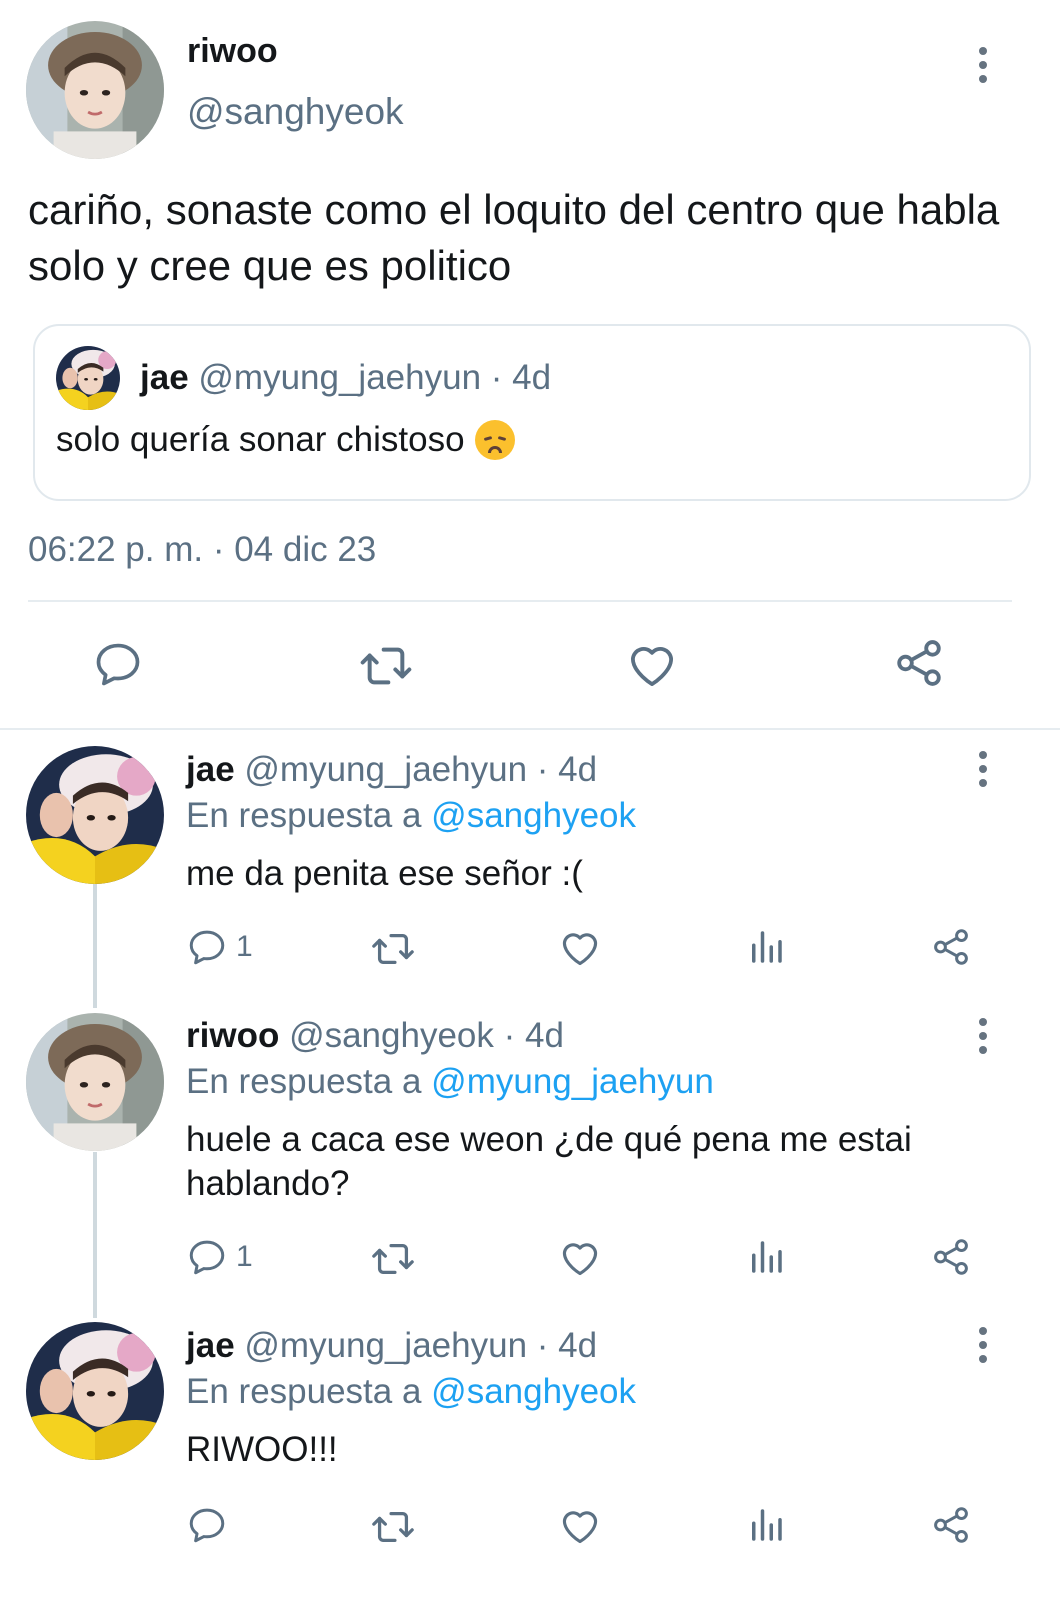 The image size is (1060, 1599). I want to click on reply-text: me da penita ese señor :(, so click(384, 873).